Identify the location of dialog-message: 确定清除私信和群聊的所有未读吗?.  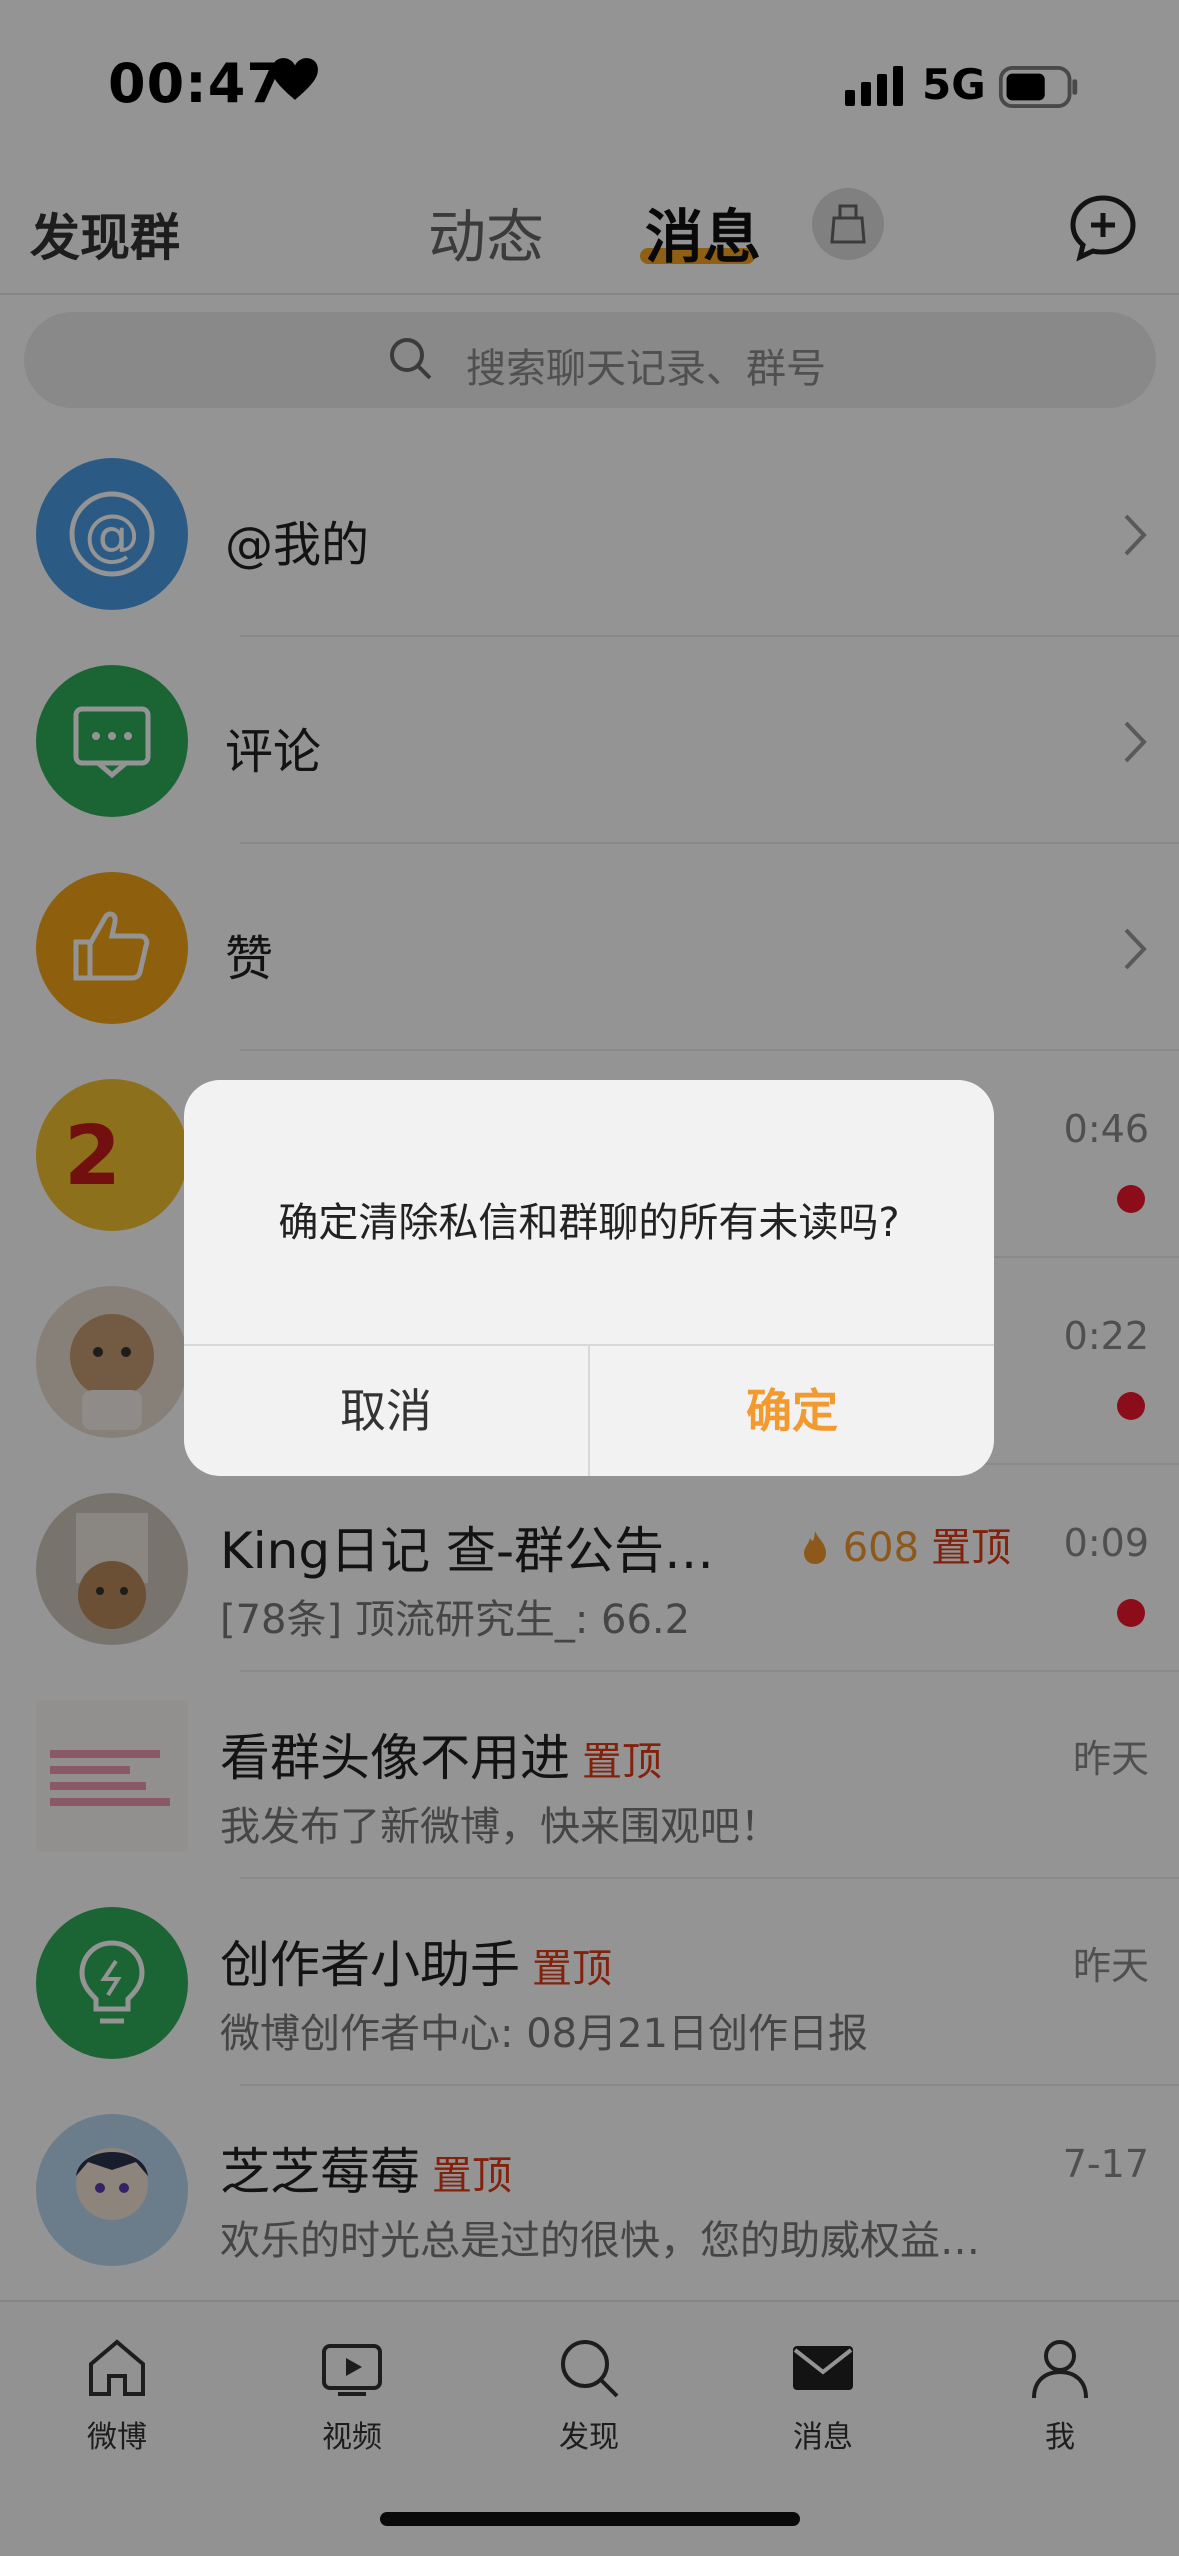
(589, 1223).